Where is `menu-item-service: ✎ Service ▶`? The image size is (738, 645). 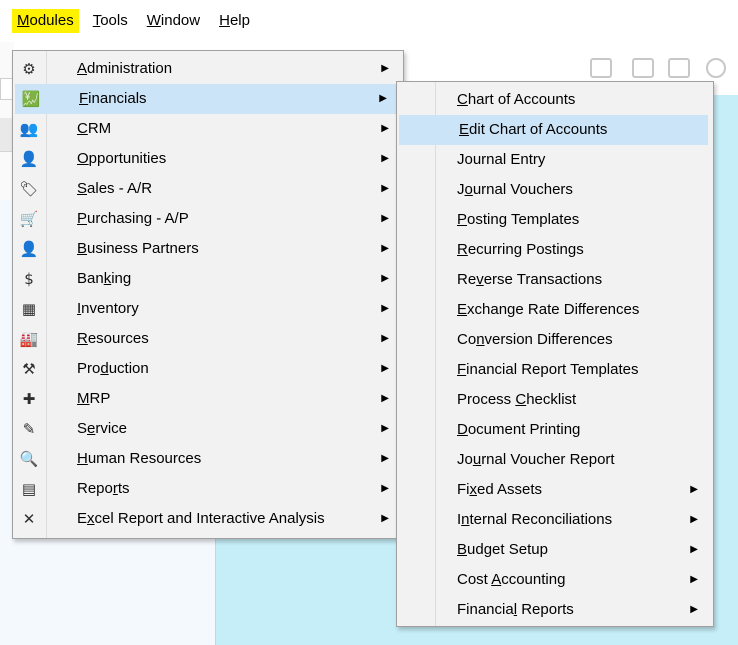
menu-item-service: ✎ Service ▶ is located at coordinates (208, 429).